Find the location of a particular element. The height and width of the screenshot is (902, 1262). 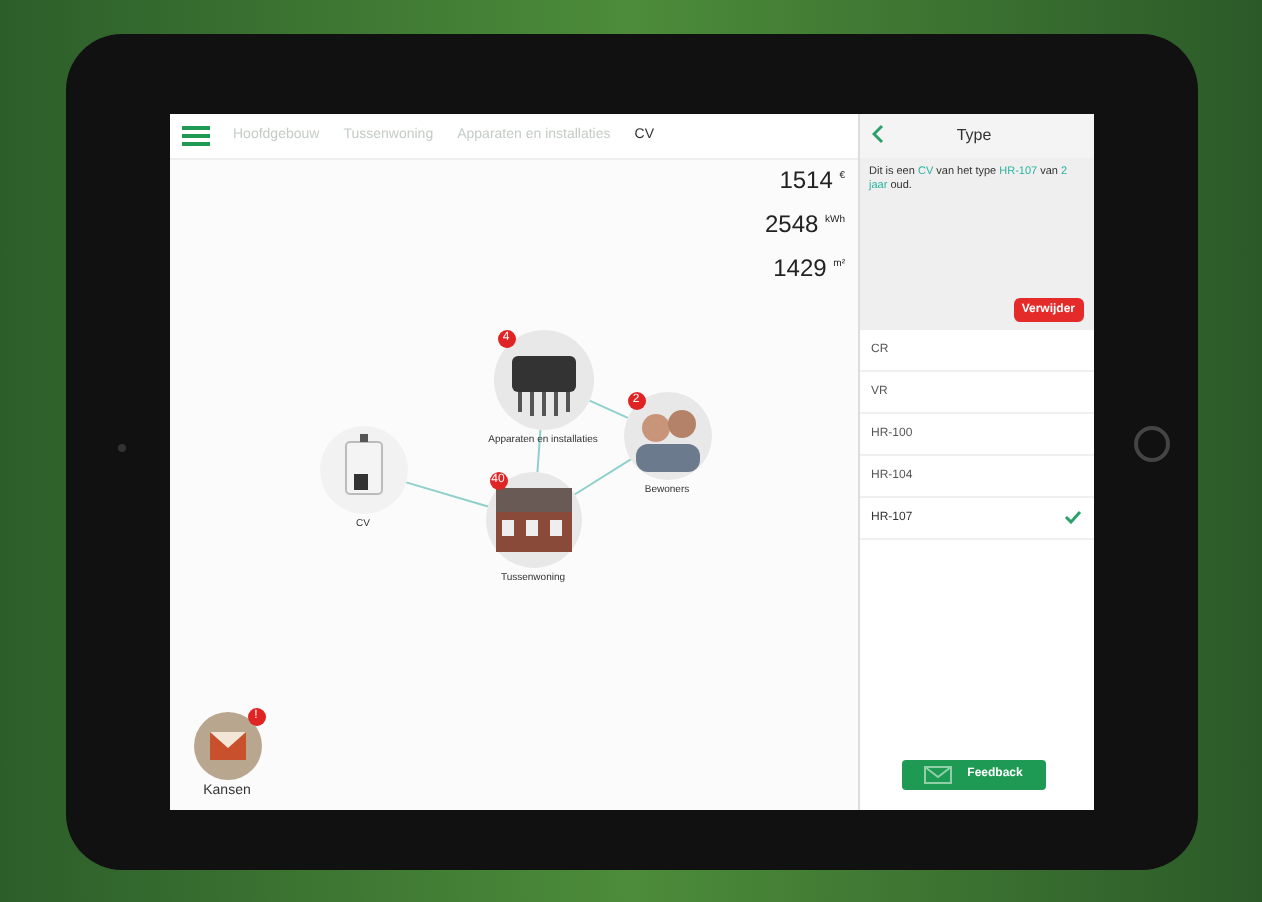

boiler-node is located at coordinates (363, 469).